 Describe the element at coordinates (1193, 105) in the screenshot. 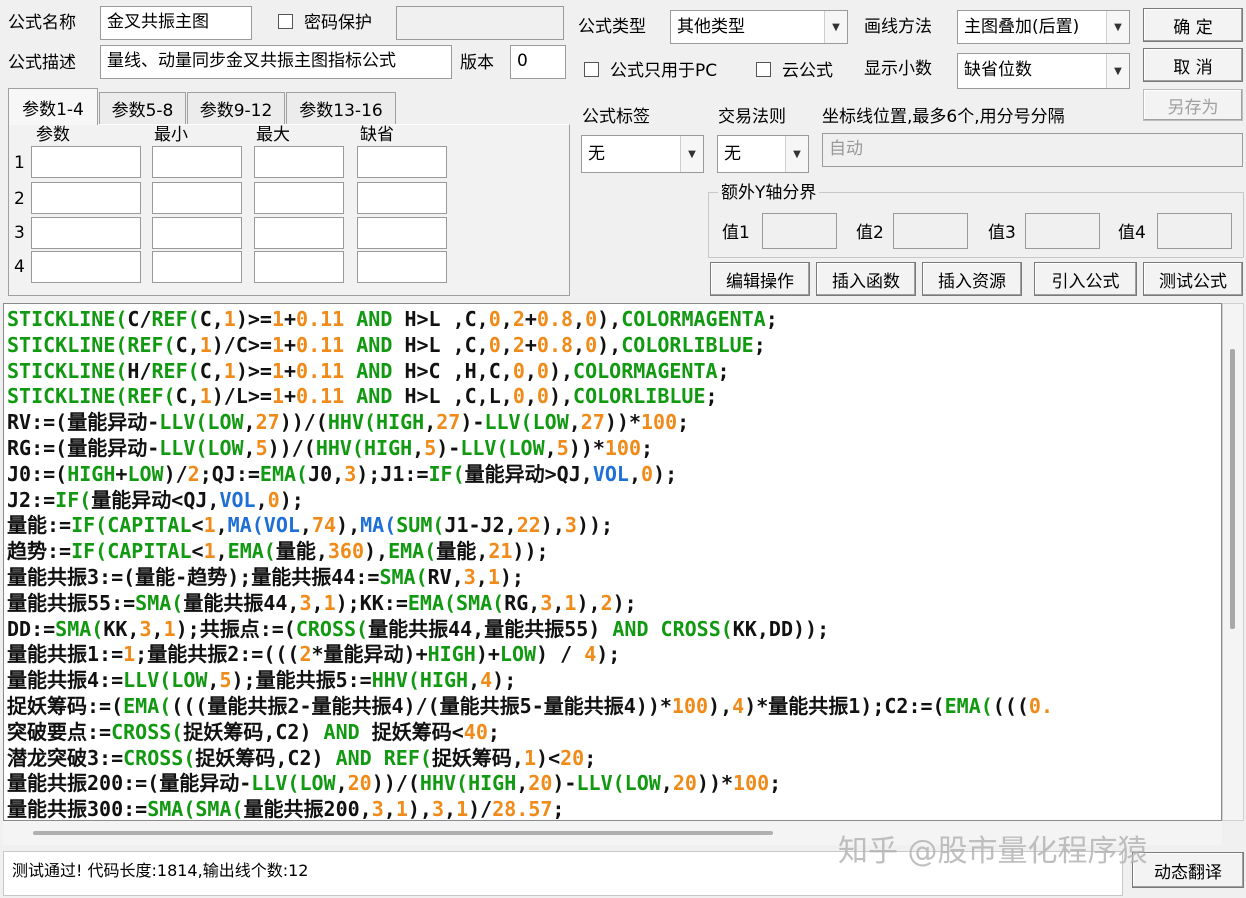

I see `save-as-button: 另存为` at that location.